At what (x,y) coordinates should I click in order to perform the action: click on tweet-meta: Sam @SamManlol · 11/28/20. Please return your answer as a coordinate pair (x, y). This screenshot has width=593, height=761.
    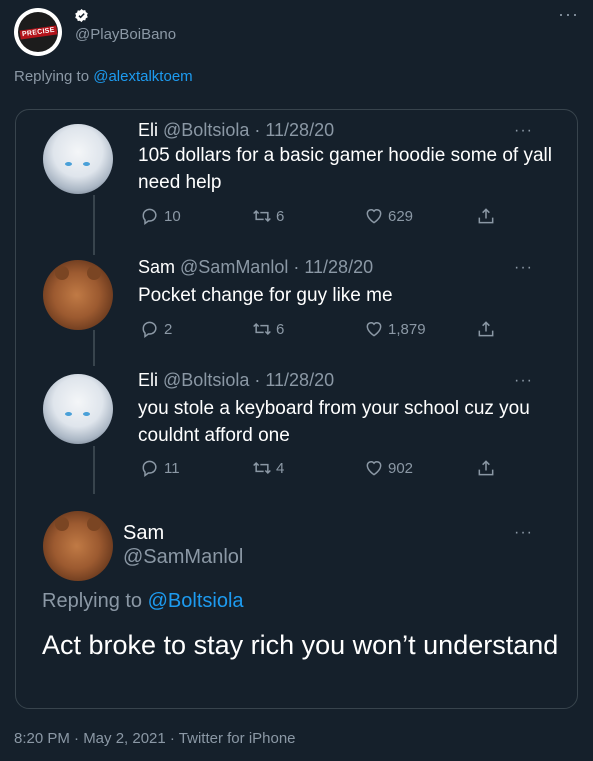
    Looking at the image, I should click on (255, 267).